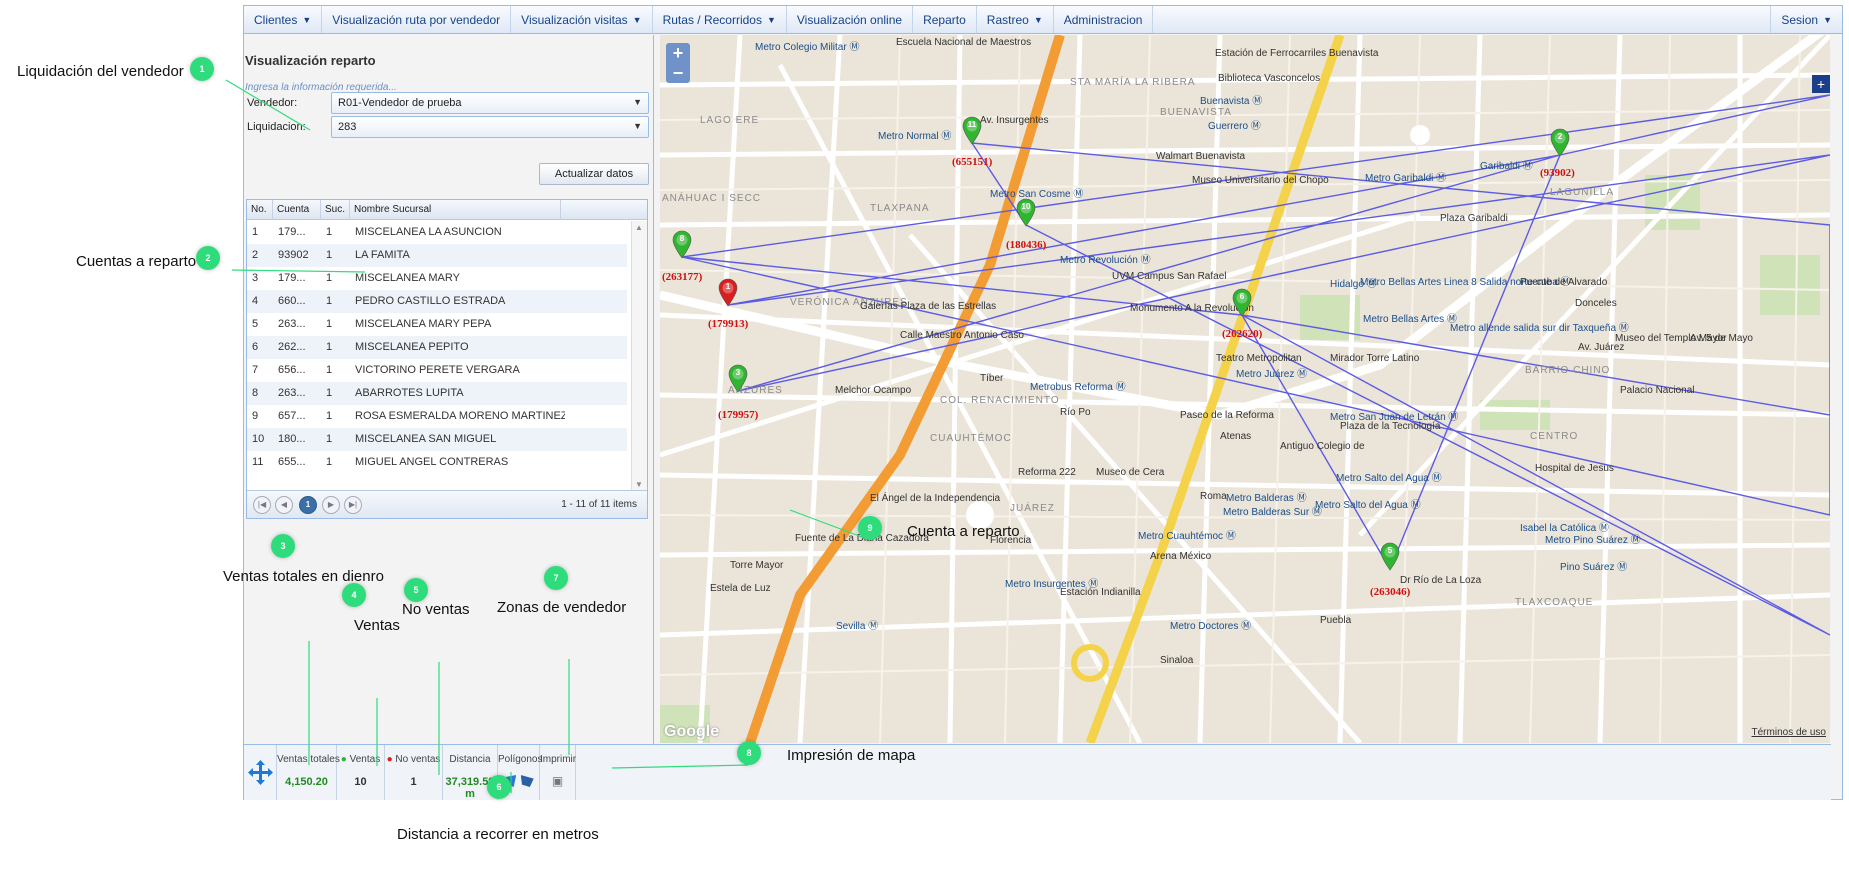  Describe the element at coordinates (412, 347) in the screenshot. I see `cell-nombre: MISCELANEA PEPITO` at that location.